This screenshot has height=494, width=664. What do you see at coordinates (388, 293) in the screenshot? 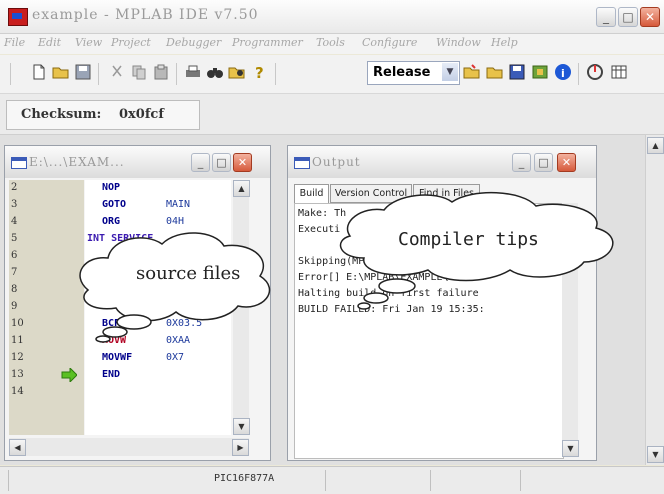
I see `output-line: Halting build on first failure` at bounding box center [388, 293].